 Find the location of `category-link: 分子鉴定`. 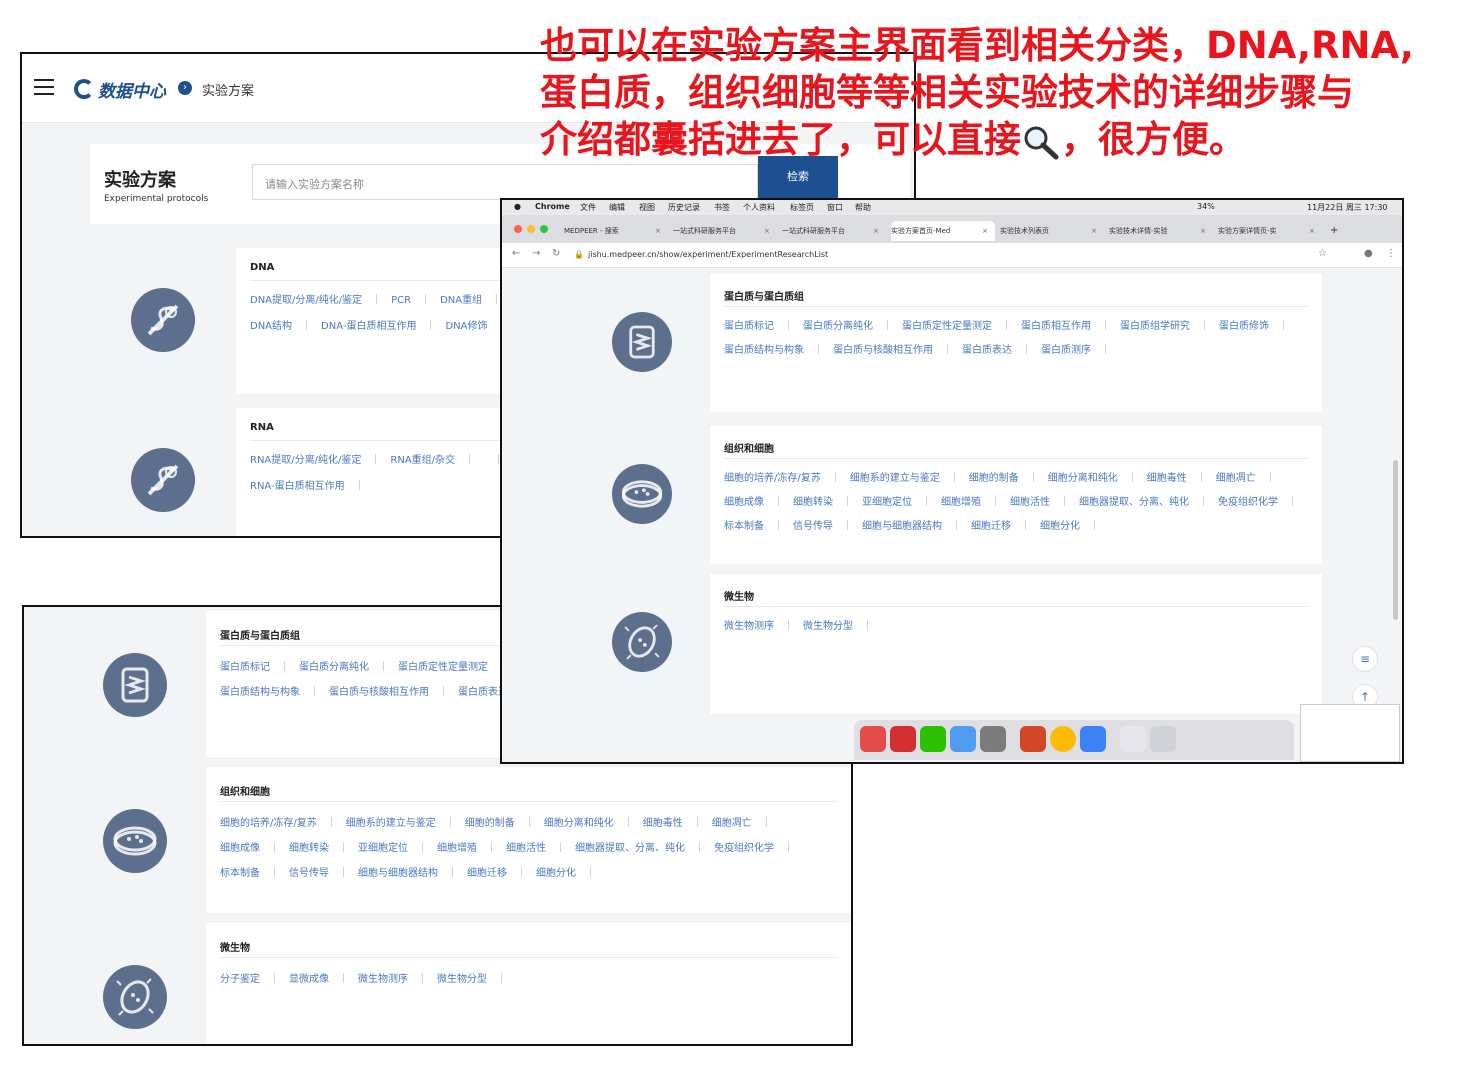

category-link: 分子鉴定 is located at coordinates (240, 977).